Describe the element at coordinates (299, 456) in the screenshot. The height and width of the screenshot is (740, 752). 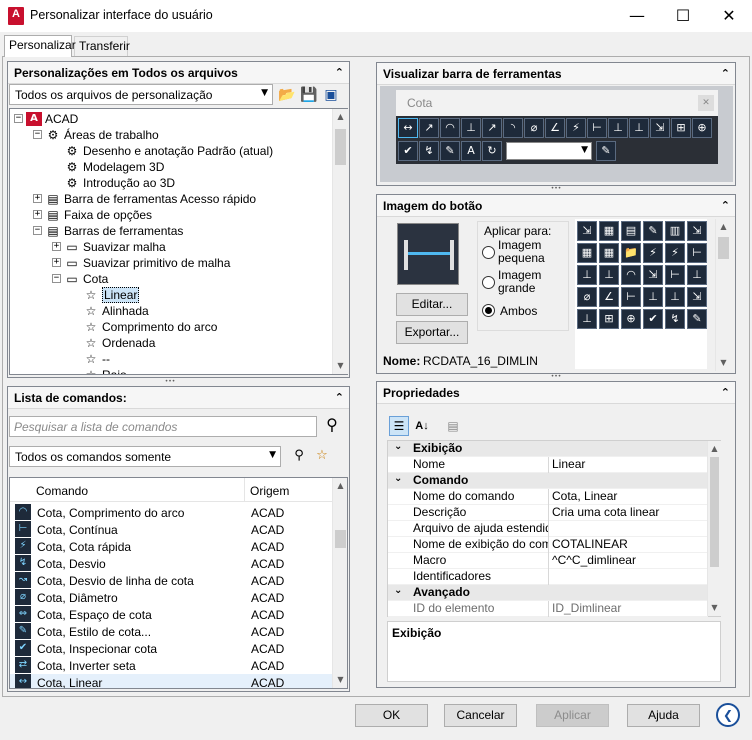
I see `find-command-icon: ⚲` at that location.